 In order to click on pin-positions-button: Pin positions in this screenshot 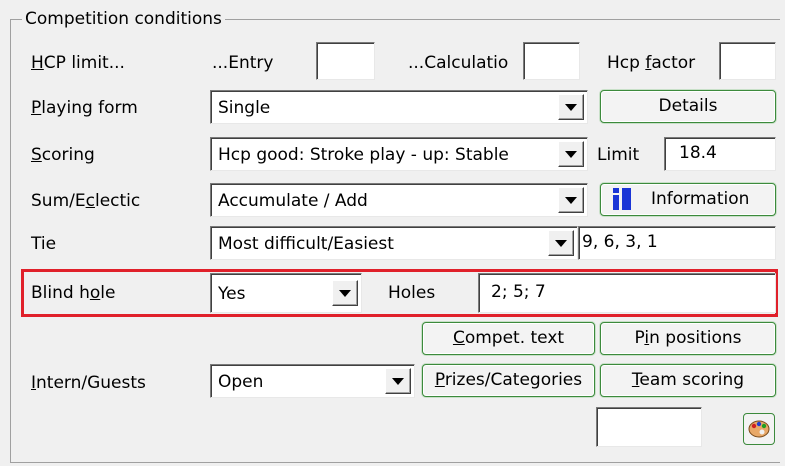, I will do `click(688, 338)`.